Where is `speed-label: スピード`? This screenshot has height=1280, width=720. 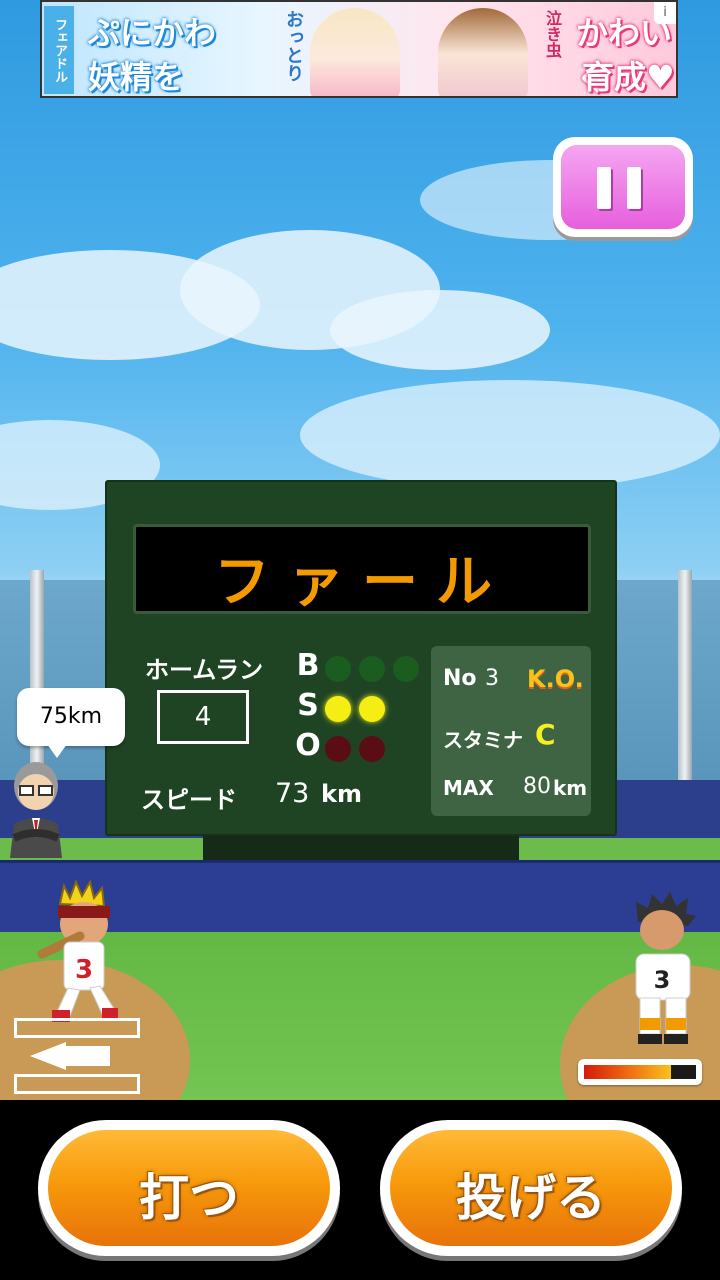
speed-label: スピード is located at coordinates (189, 800).